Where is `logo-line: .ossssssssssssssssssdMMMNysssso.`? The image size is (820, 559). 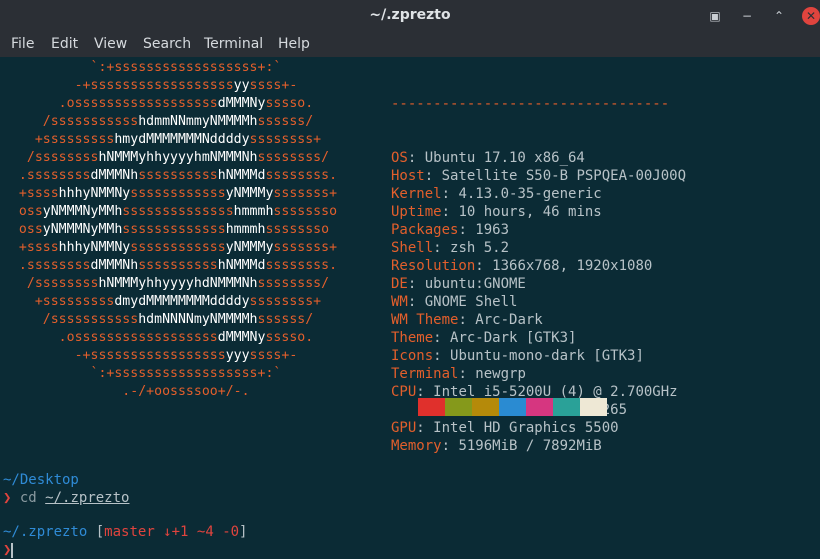 logo-line: .ossssssssssssssssssdMMMNysssso. is located at coordinates (186, 103).